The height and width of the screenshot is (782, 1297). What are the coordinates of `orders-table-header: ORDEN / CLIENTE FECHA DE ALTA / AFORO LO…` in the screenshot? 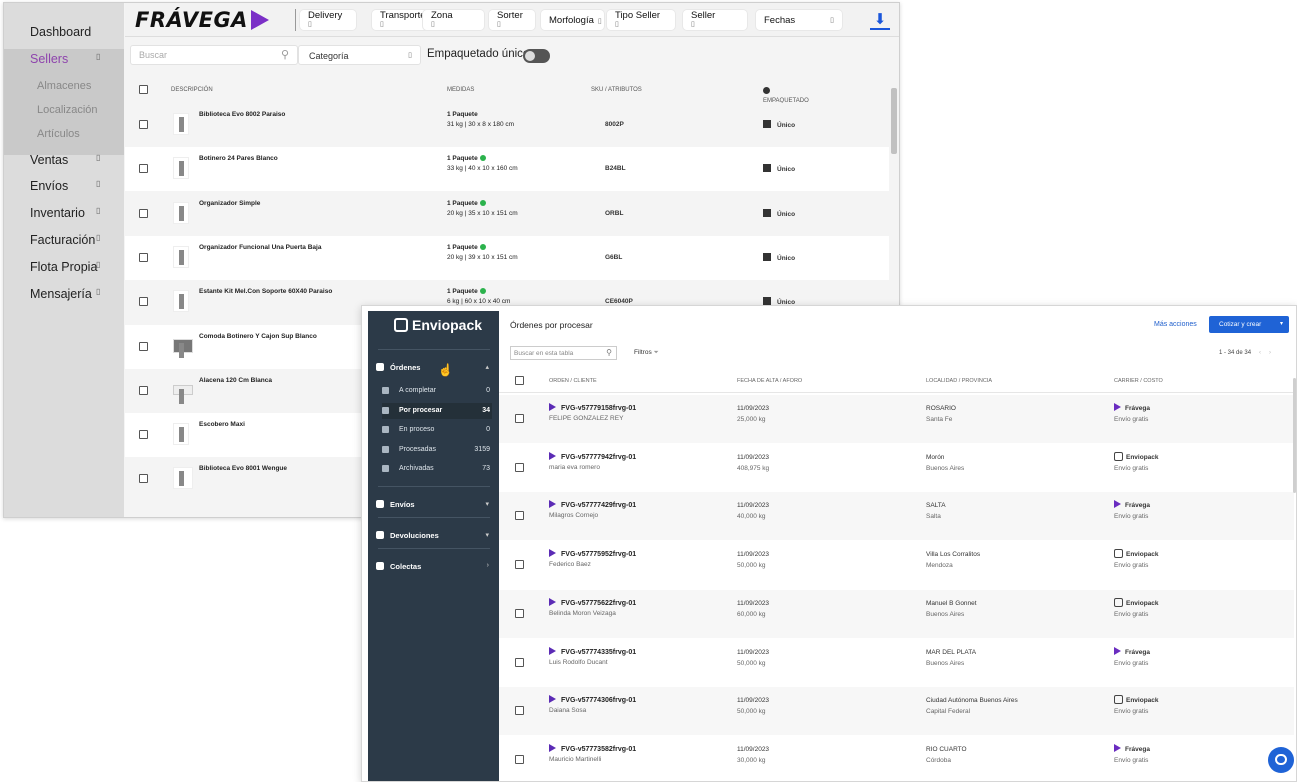 It's located at (897, 380).